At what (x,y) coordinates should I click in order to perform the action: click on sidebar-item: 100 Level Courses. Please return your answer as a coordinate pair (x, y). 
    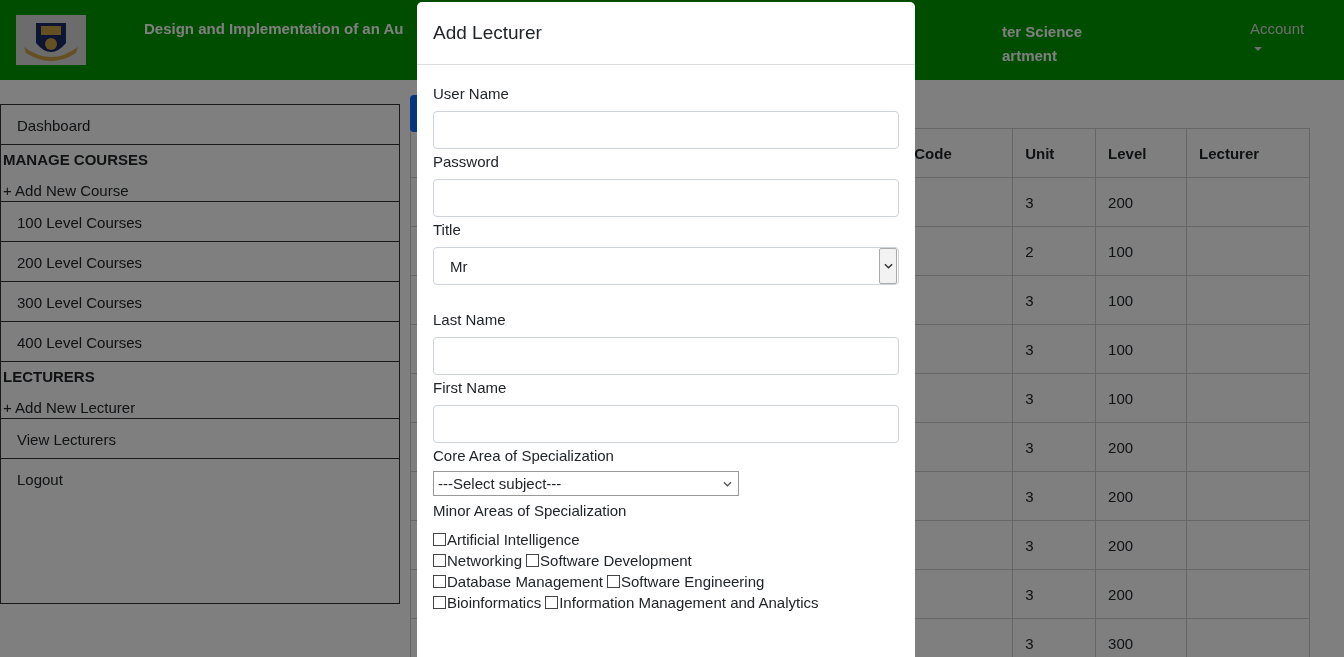
    Looking at the image, I should click on (200, 222).